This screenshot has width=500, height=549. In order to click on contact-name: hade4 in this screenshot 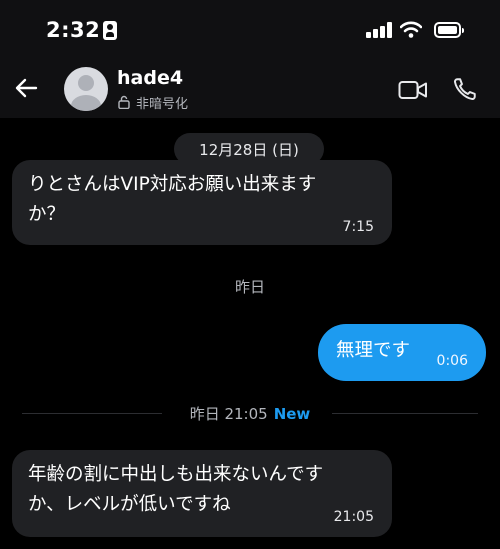, I will do `click(150, 78)`.